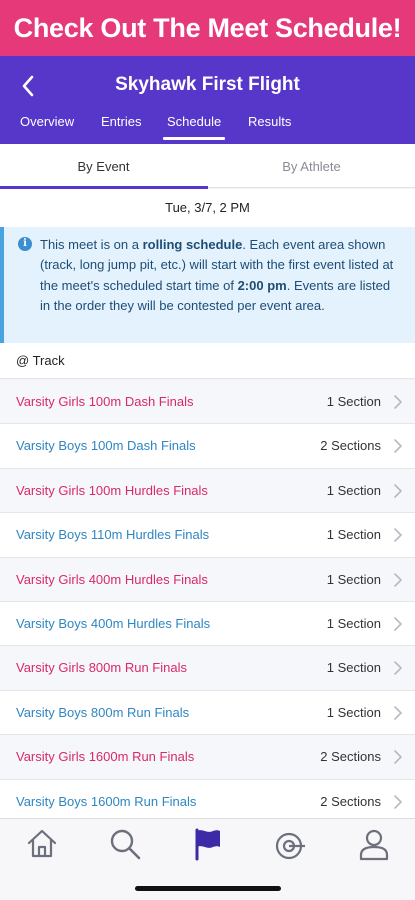 The height and width of the screenshot is (900, 415). Describe the element at coordinates (374, 844) in the screenshot. I see `profile-icon` at that location.